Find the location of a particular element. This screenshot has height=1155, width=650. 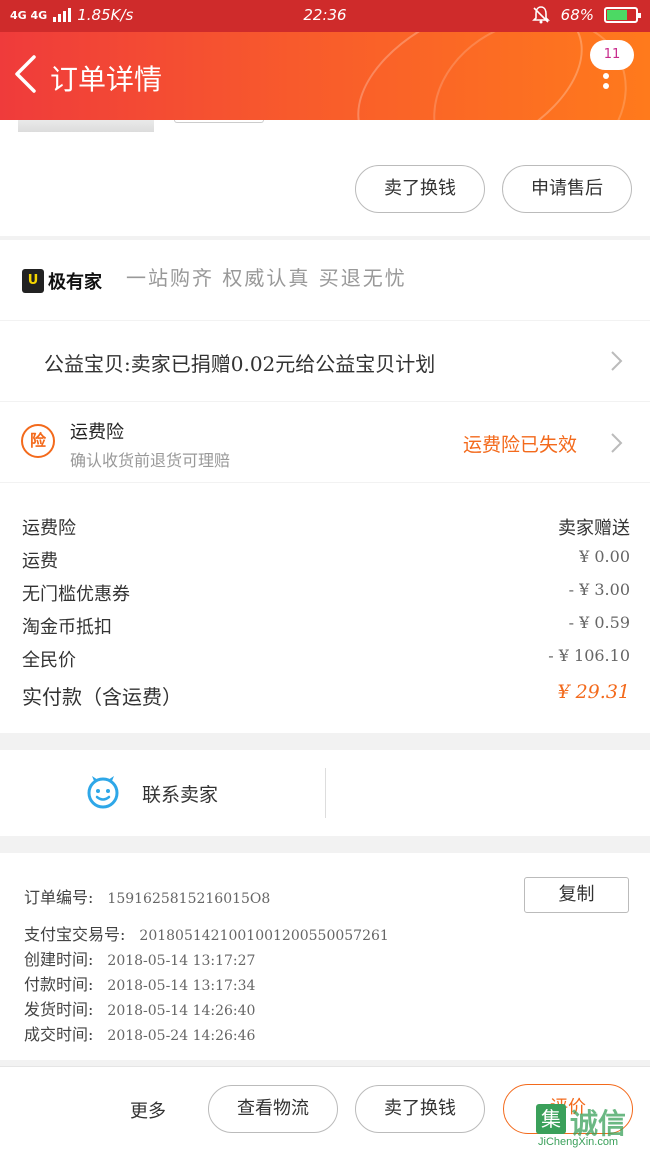

page-title: 订单详情 is located at coordinates (106, 79).